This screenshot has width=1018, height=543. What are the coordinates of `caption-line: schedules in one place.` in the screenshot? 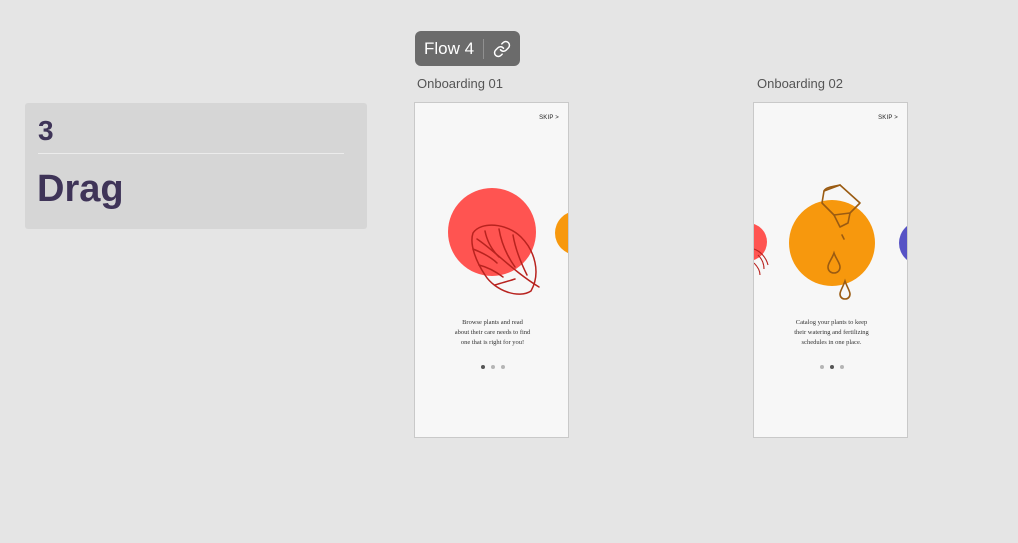 It's located at (831, 342).